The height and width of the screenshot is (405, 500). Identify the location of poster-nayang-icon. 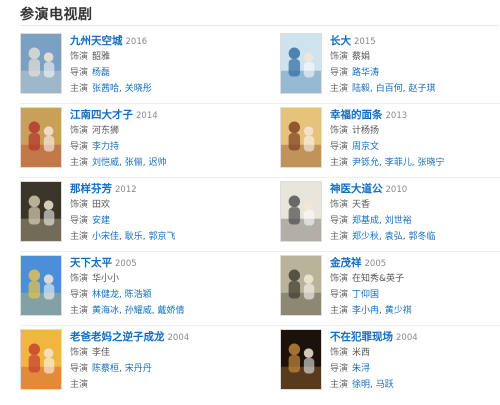
(41, 211).